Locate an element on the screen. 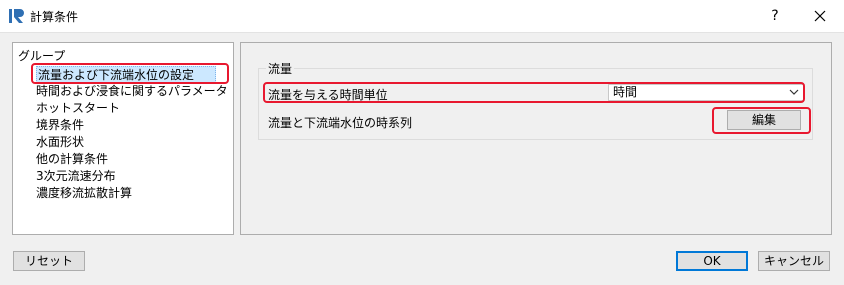 This screenshot has width=844, height=285. close-button is located at coordinates (820, 16).